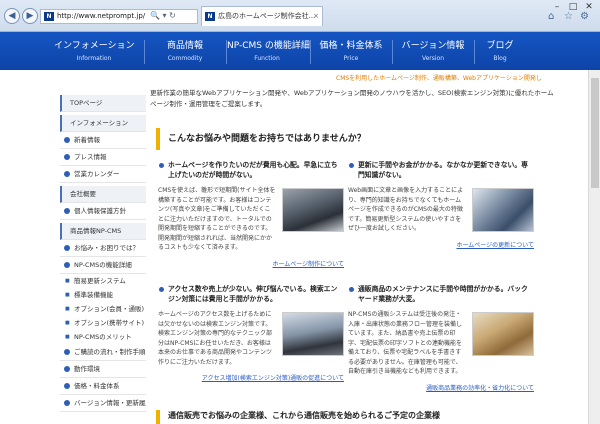  I want to click on sidebar-item-merits: NP-CMSのメリット, so click(103, 337).